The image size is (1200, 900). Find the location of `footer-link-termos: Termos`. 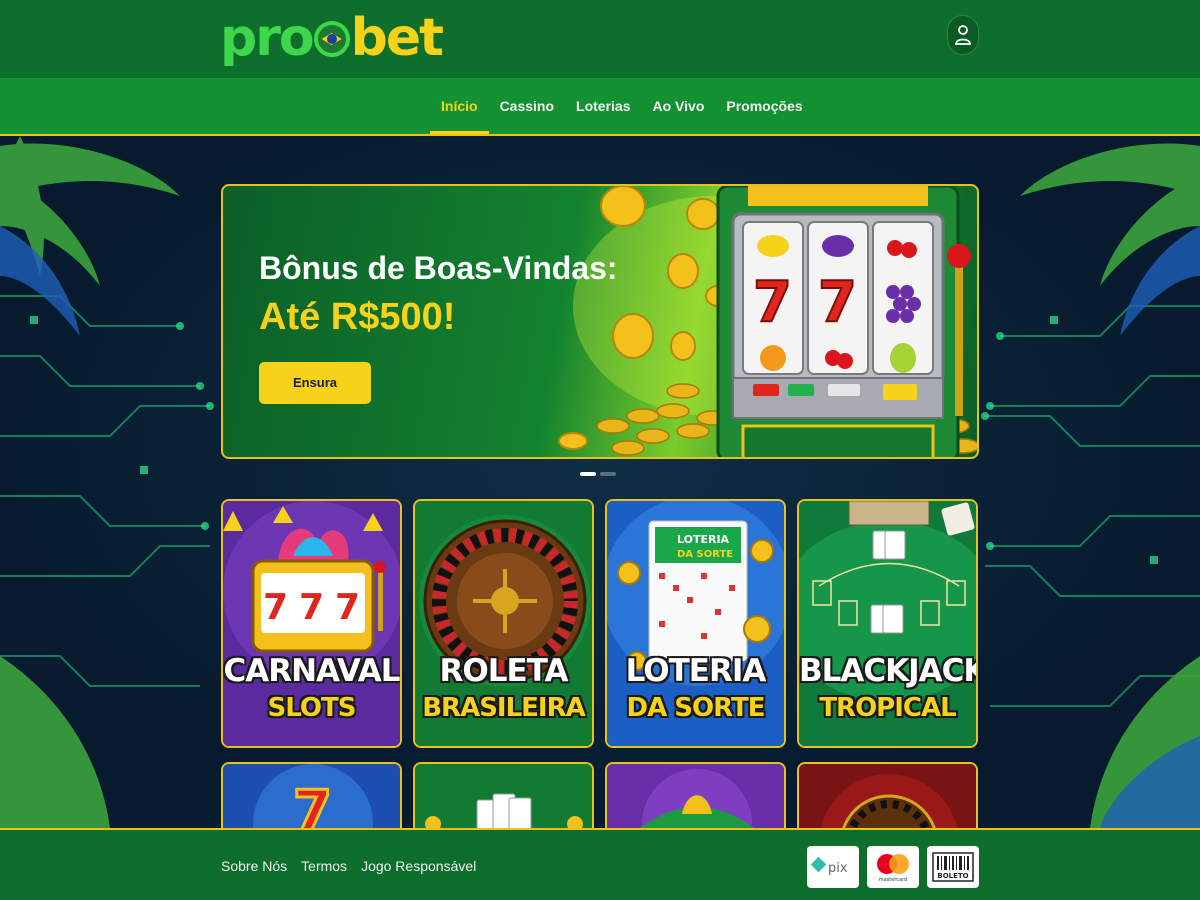

footer-link-termos: Termos is located at coordinates (324, 865).